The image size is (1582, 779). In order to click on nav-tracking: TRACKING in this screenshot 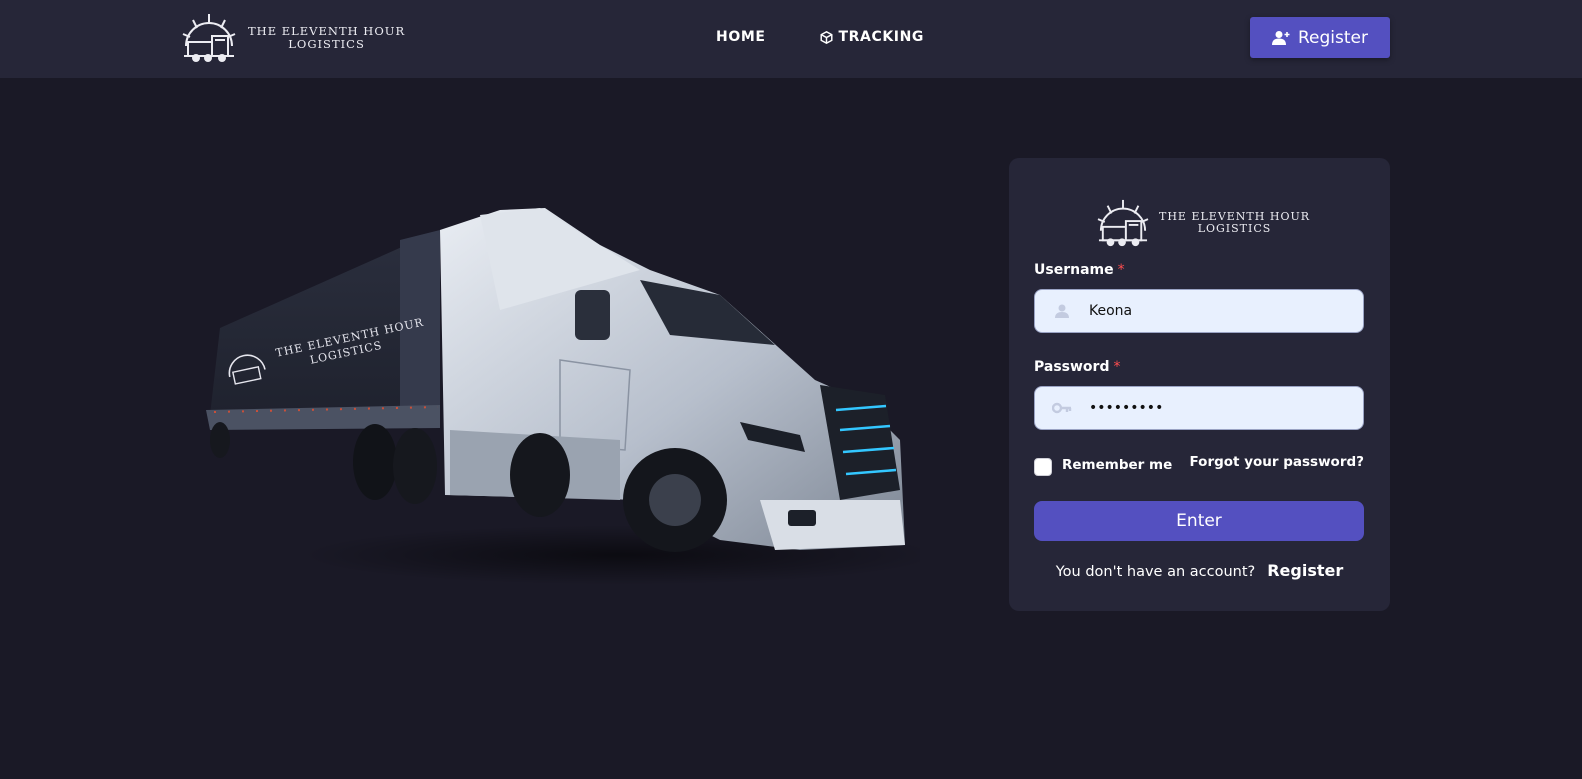, I will do `click(872, 37)`.